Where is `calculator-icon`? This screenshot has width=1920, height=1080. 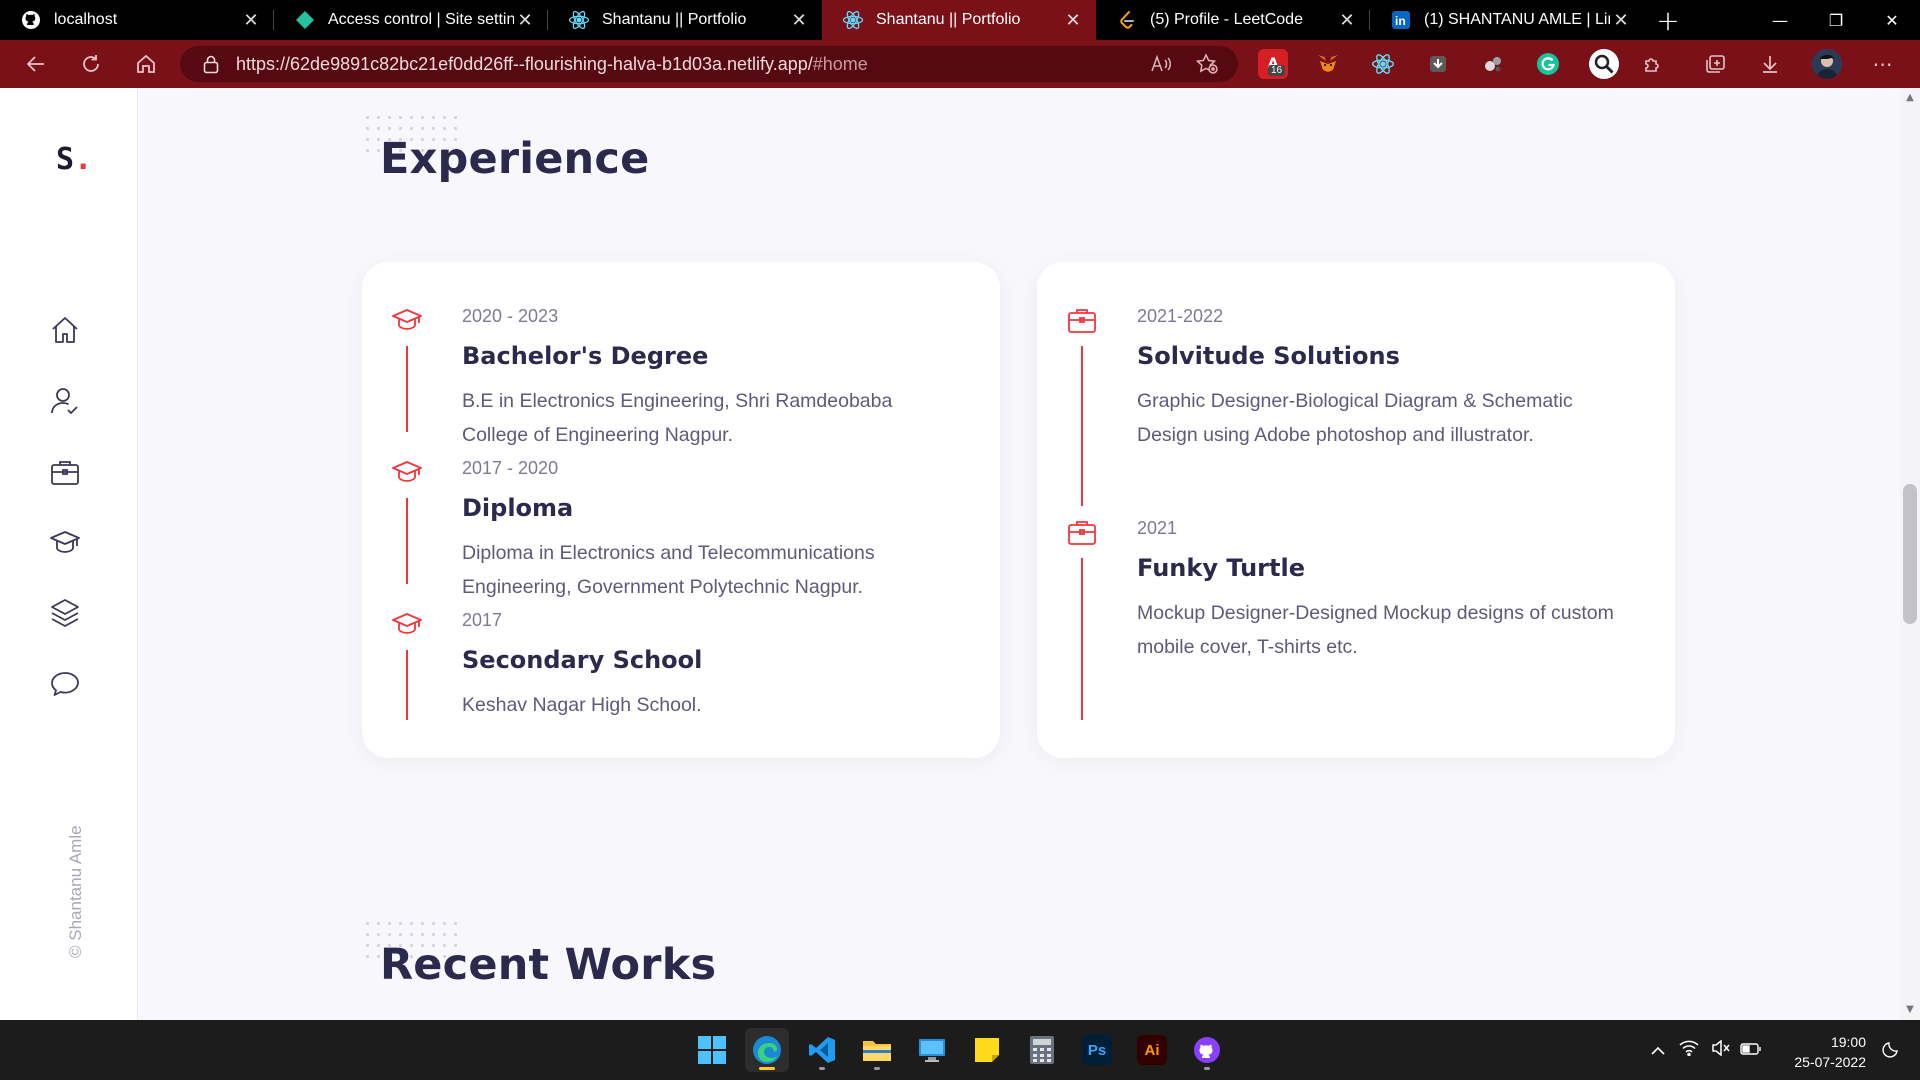
calculator-icon is located at coordinates (1042, 1050).